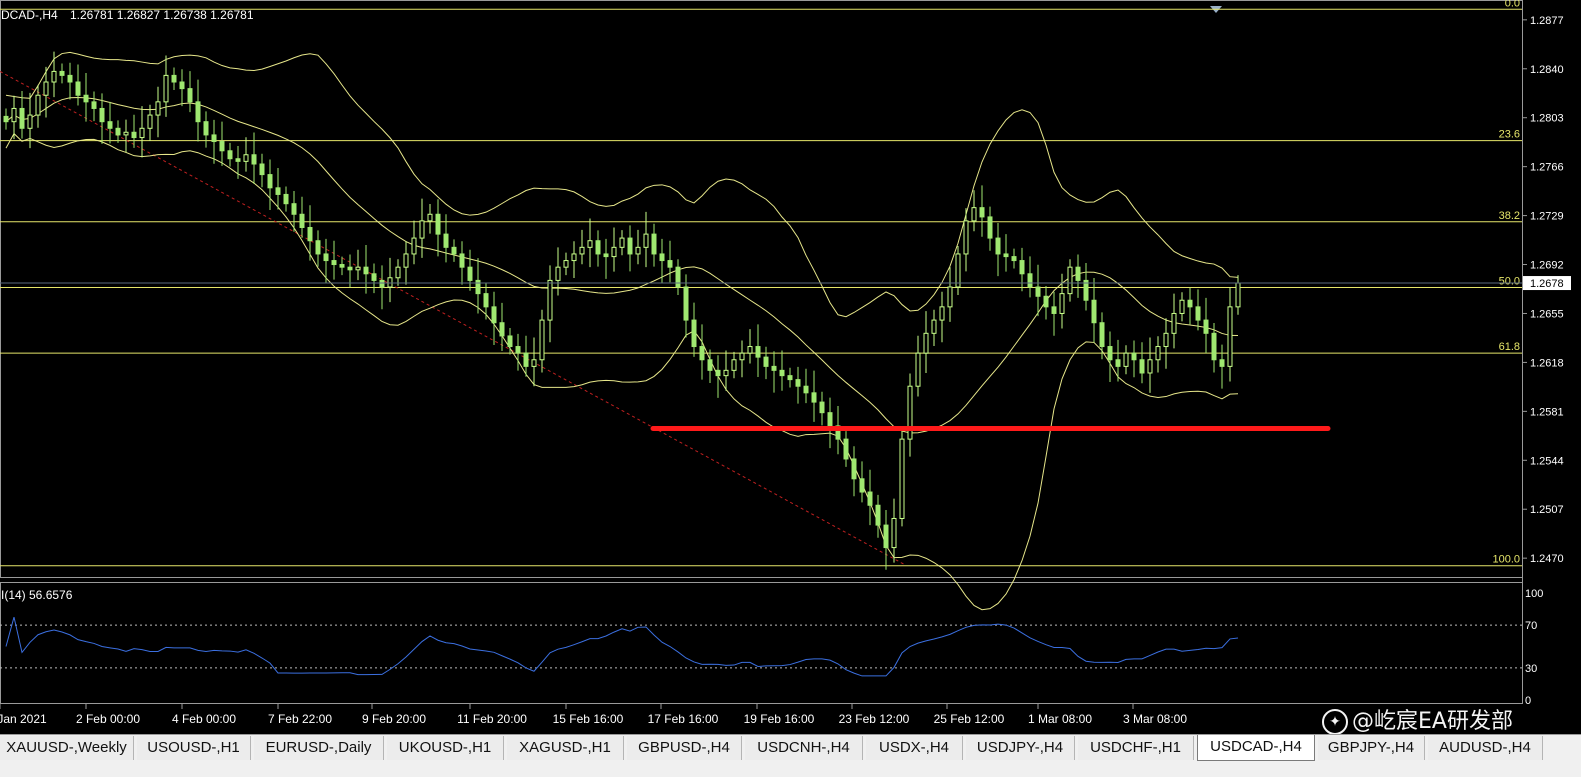  I want to click on tab-xauusd-weekly: XAUUSD-,Weekly, so click(67, 748).